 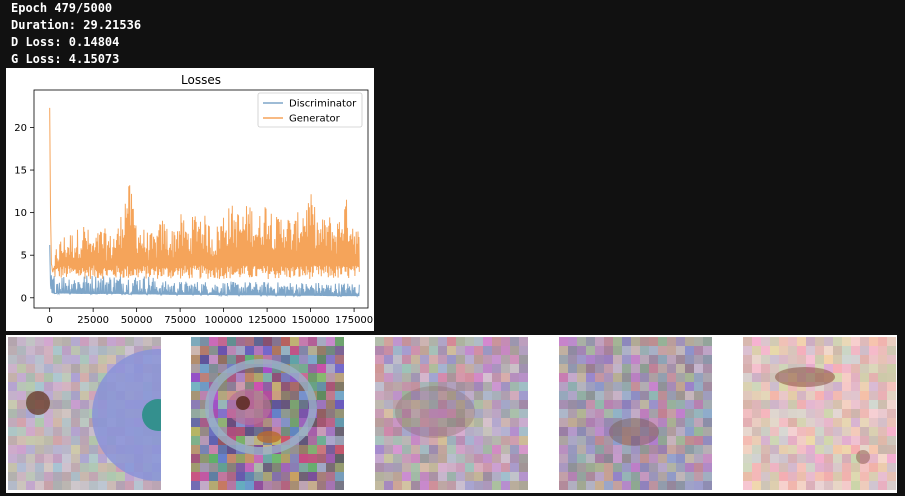 What do you see at coordinates (201, 80) in the screenshot?
I see `chart-title: Losses` at bounding box center [201, 80].